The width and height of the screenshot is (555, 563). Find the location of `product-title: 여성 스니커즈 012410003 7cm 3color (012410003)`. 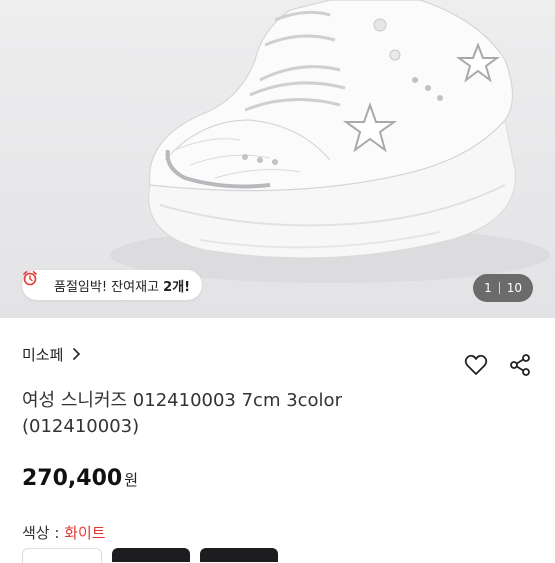

product-title: 여성 스니커즈 012410003 7cm 3color (012410003) is located at coordinates (182, 413).